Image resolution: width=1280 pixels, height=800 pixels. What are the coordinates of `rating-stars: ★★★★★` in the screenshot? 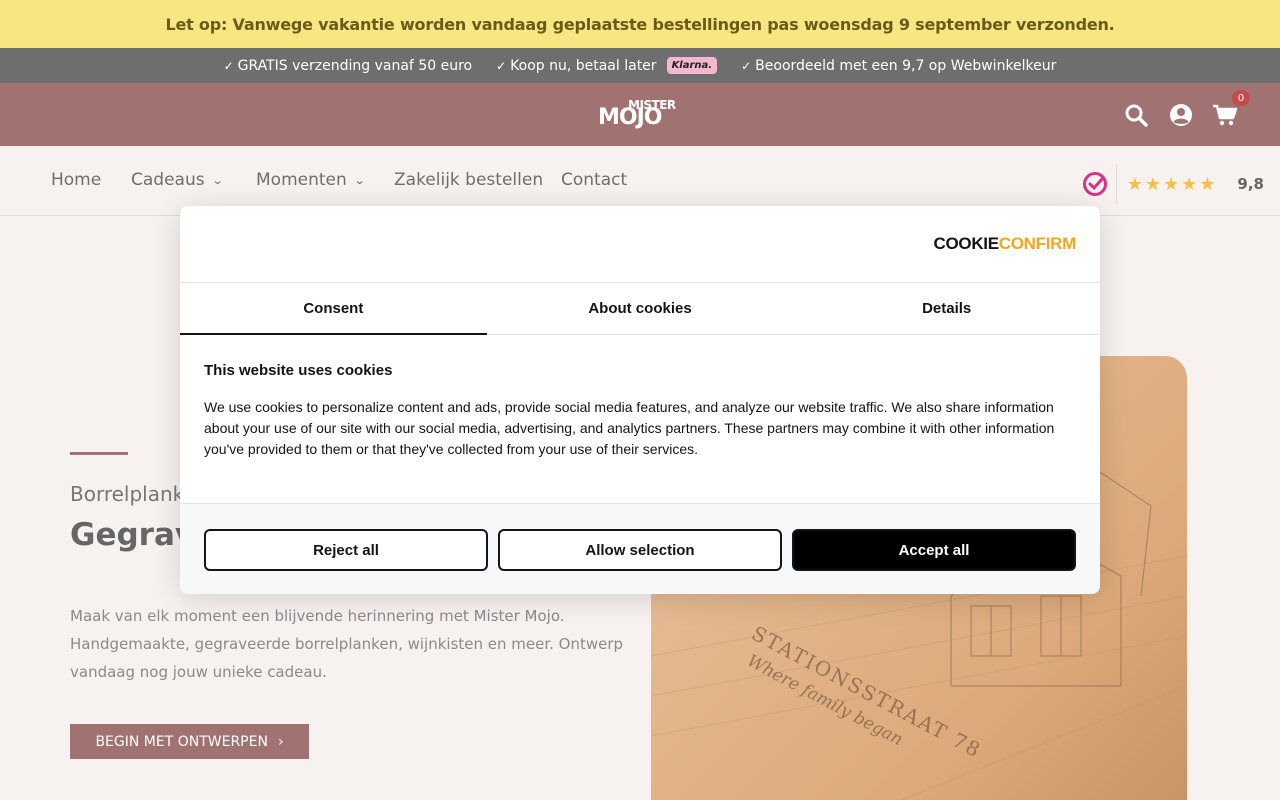 It's located at (1172, 184).